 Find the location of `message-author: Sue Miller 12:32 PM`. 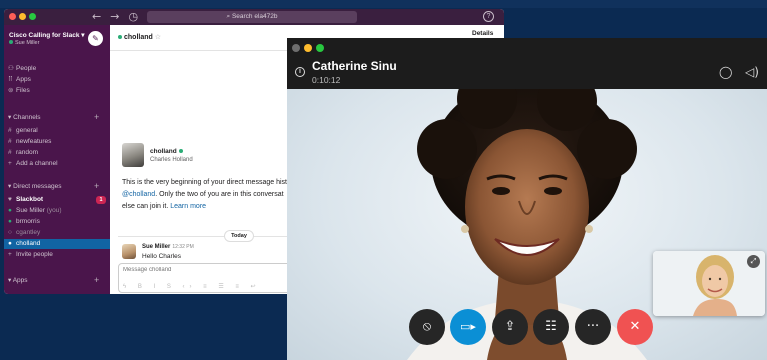

message-author: Sue Miller 12:32 PM is located at coordinates (168, 247).